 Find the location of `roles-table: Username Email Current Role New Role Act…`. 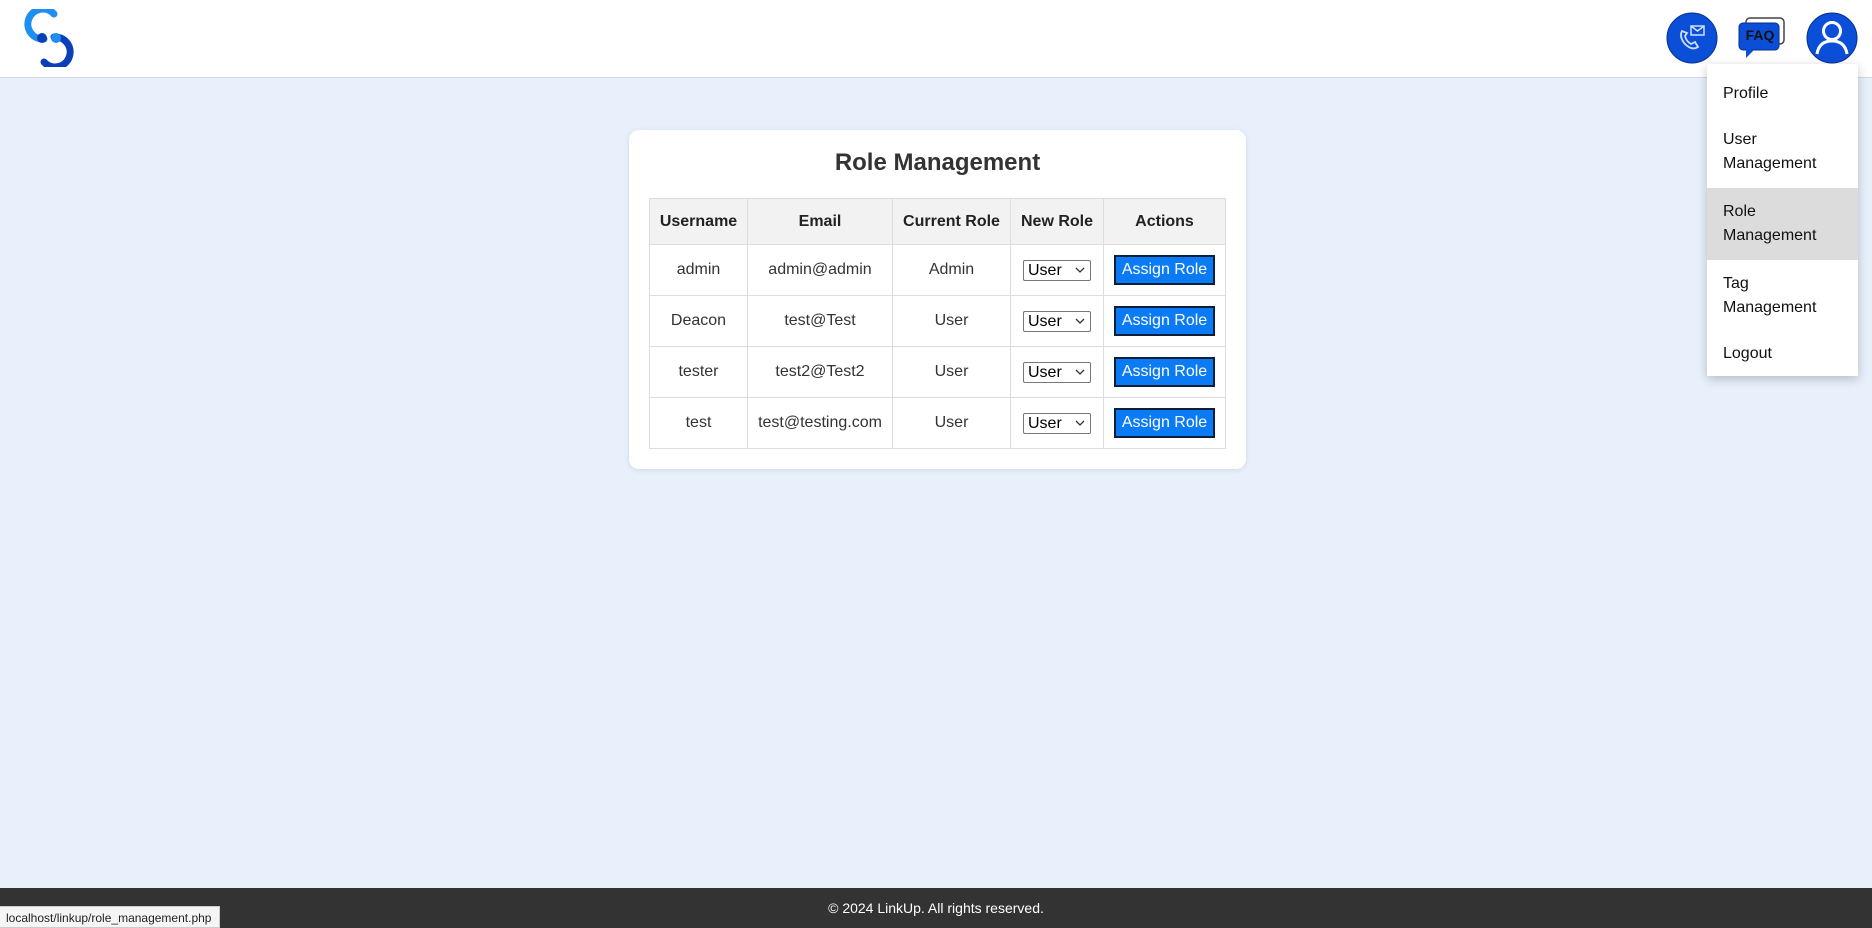

roles-table: Username Email Current Role New Role Act… is located at coordinates (937, 323).